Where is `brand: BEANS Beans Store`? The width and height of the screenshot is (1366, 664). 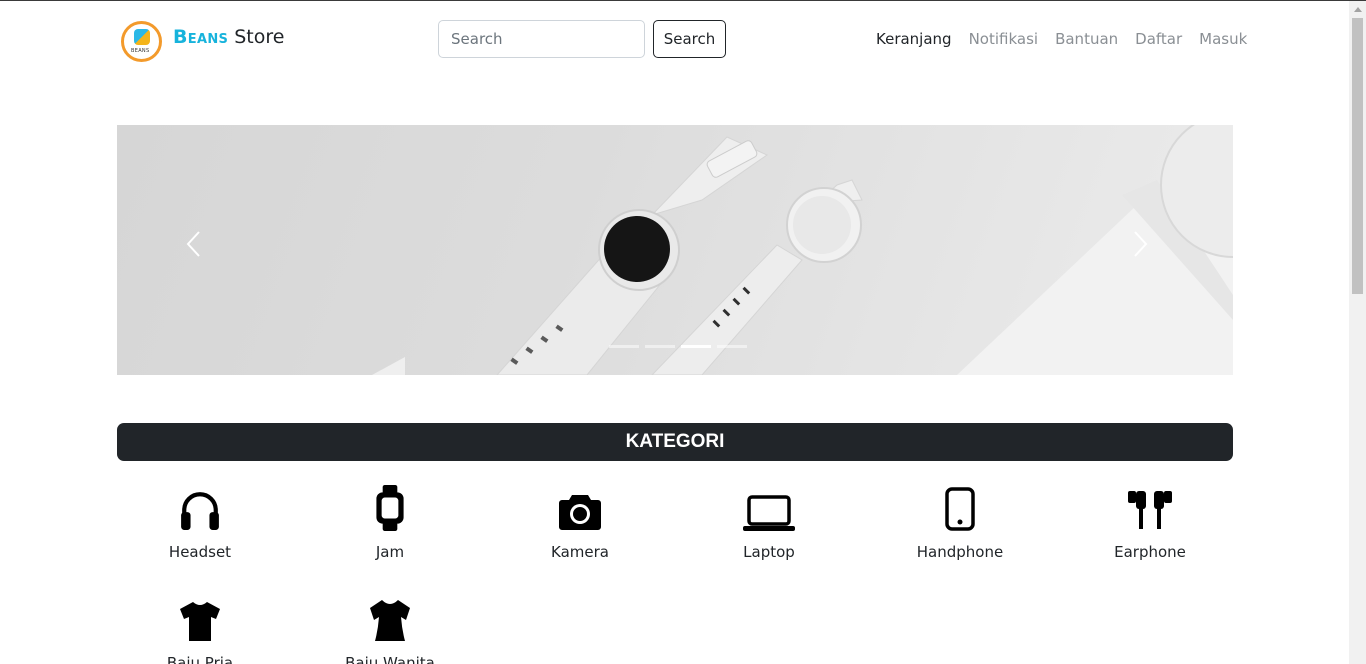
brand: BEANS Beans Store is located at coordinates (202, 41).